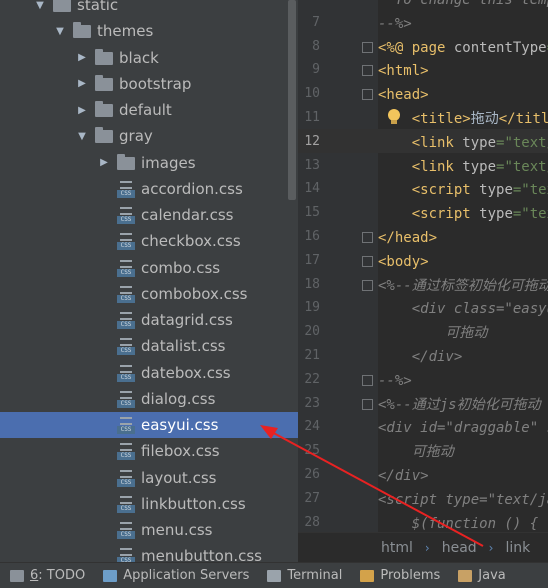 The width and height of the screenshot is (548, 588). Describe the element at coordinates (149, 320) in the screenshot. I see `tree-item: CSS datagrid.css` at that location.